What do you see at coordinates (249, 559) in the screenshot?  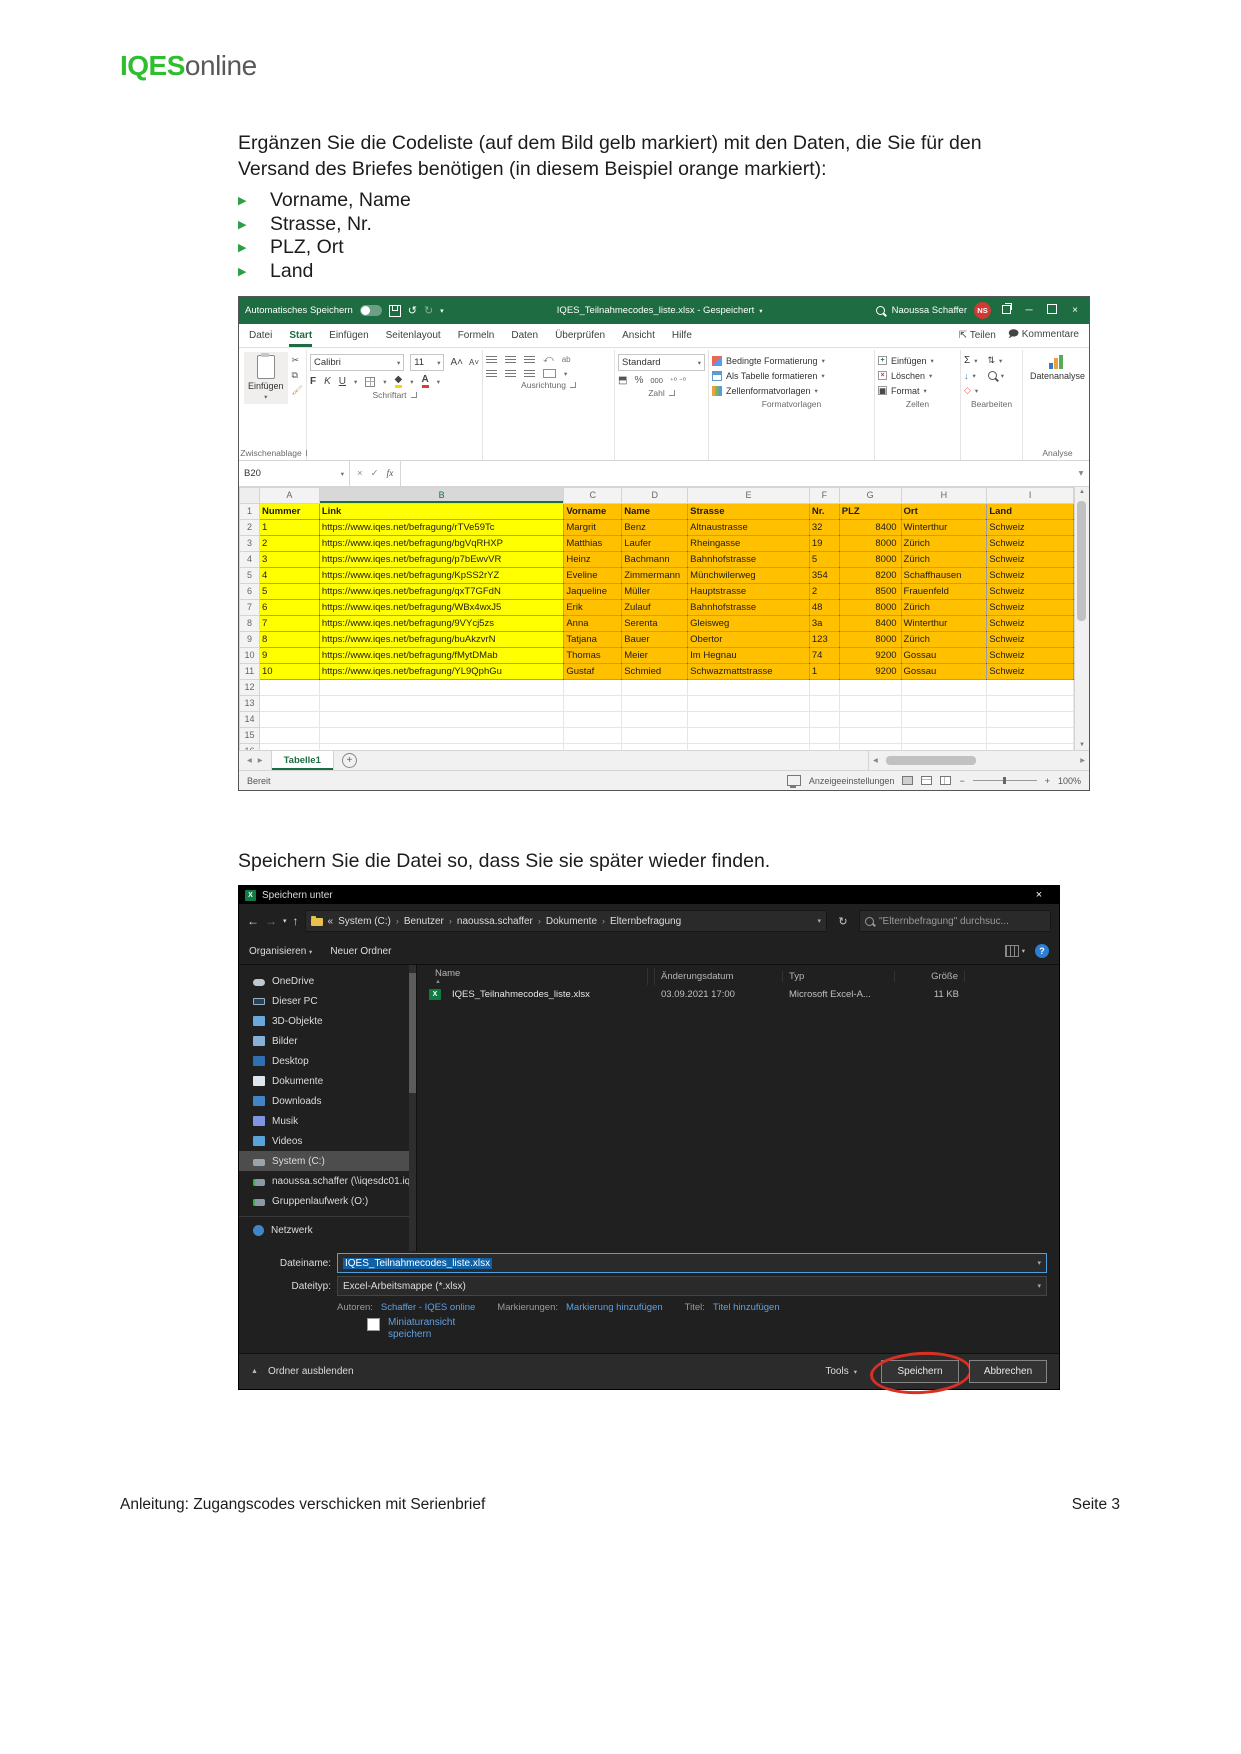 I see `row-header-4: 4` at bounding box center [249, 559].